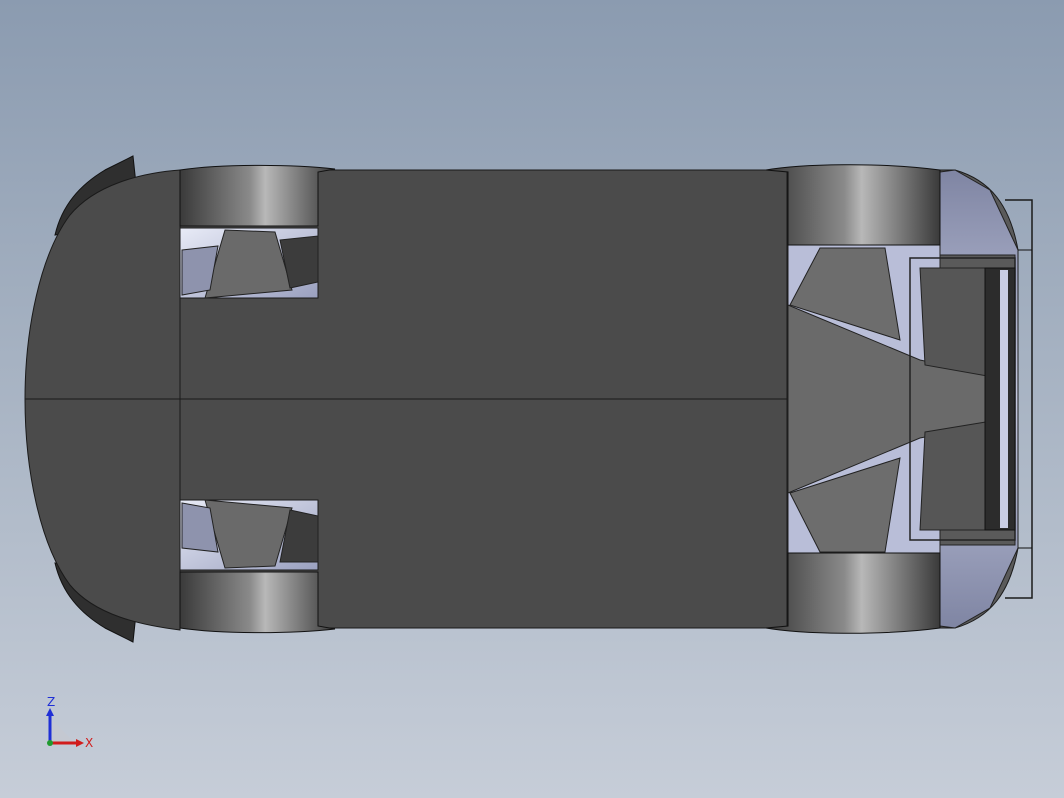  Describe the element at coordinates (51, 702) in the screenshot. I see `z-axis-label: Z` at that location.